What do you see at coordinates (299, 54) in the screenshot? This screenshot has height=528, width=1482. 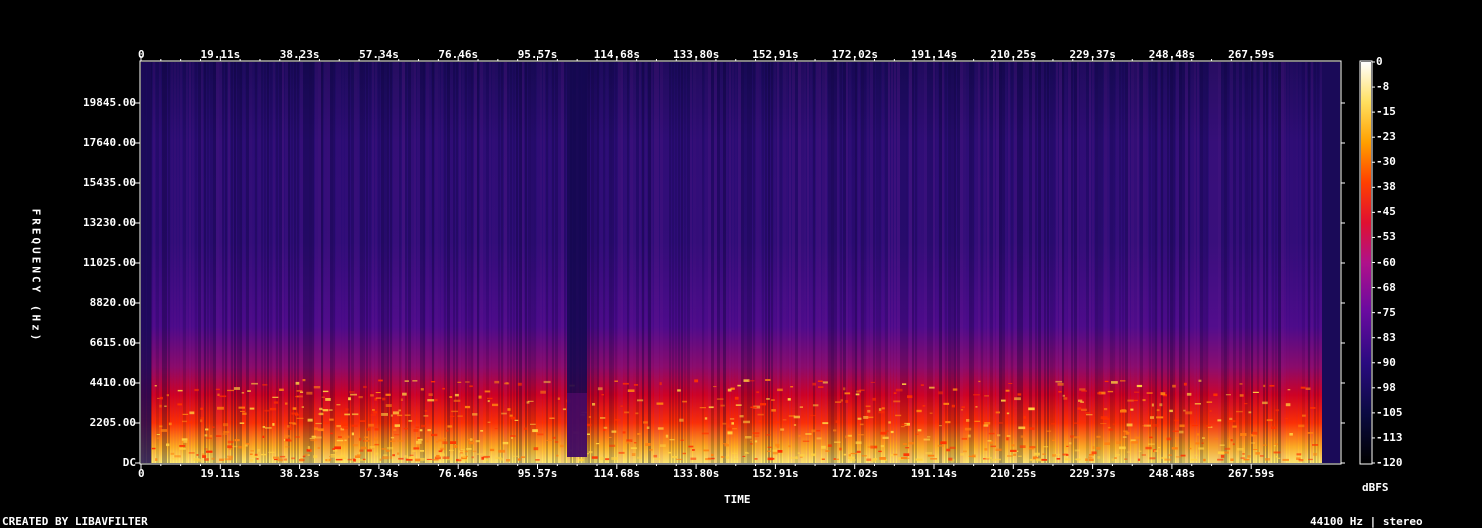 I see `x-tick-label: 38.23s` at bounding box center [299, 54].